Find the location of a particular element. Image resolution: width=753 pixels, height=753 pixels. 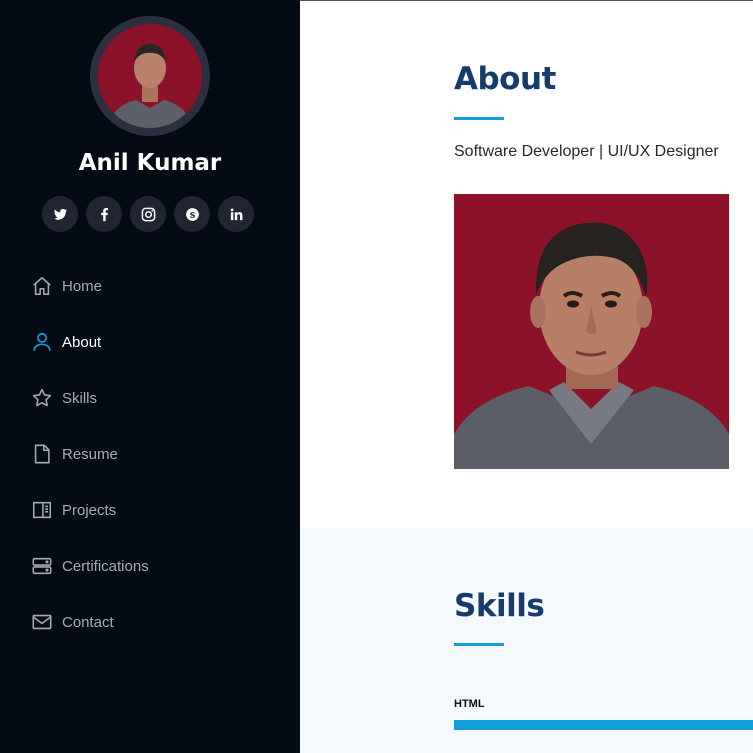

server-icon is located at coordinates (42, 566).